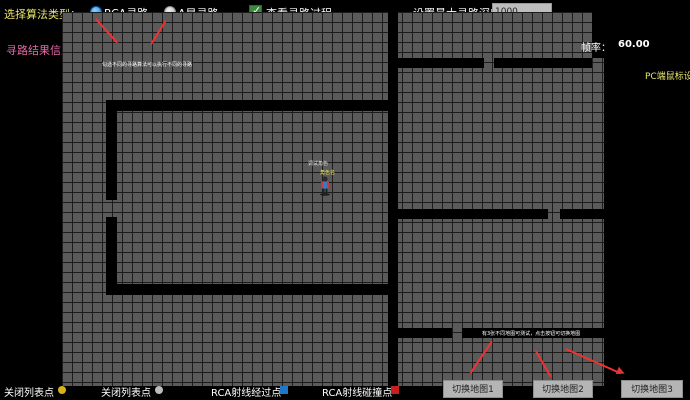 This screenshot has height=400, width=690. I want to click on legend-yellow-dot-icon, so click(62, 390).